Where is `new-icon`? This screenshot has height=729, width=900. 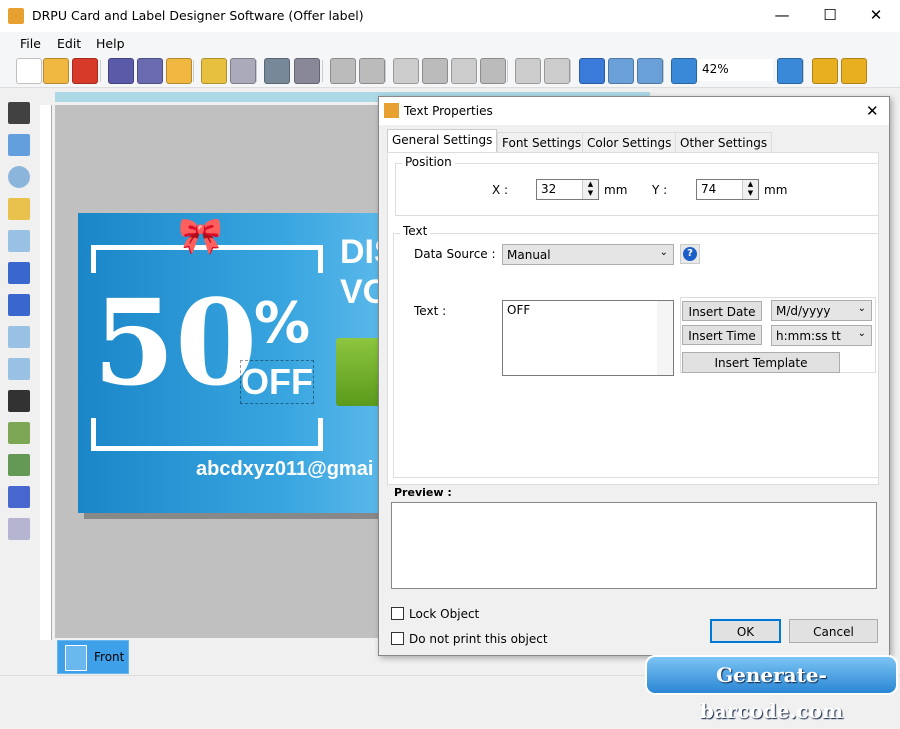 new-icon is located at coordinates (29, 71).